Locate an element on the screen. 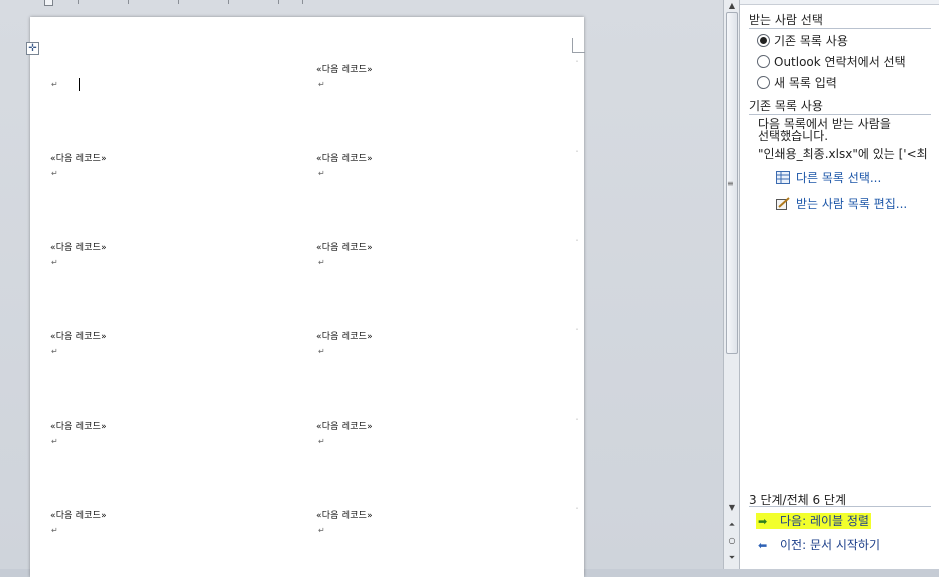 Image resolution: width=939 pixels, height=577 pixels. scroll-grip-icon: ≡ is located at coordinates (730, 183).